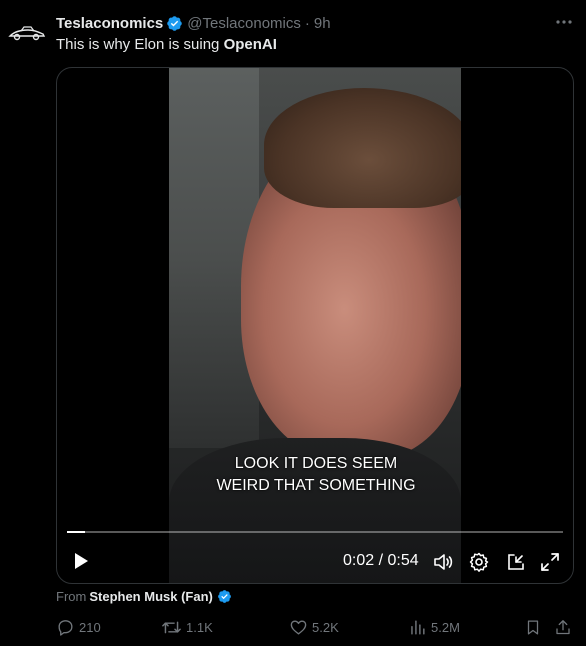 The height and width of the screenshot is (646, 586). I want to click on repost-count: 1.1K, so click(199, 627).